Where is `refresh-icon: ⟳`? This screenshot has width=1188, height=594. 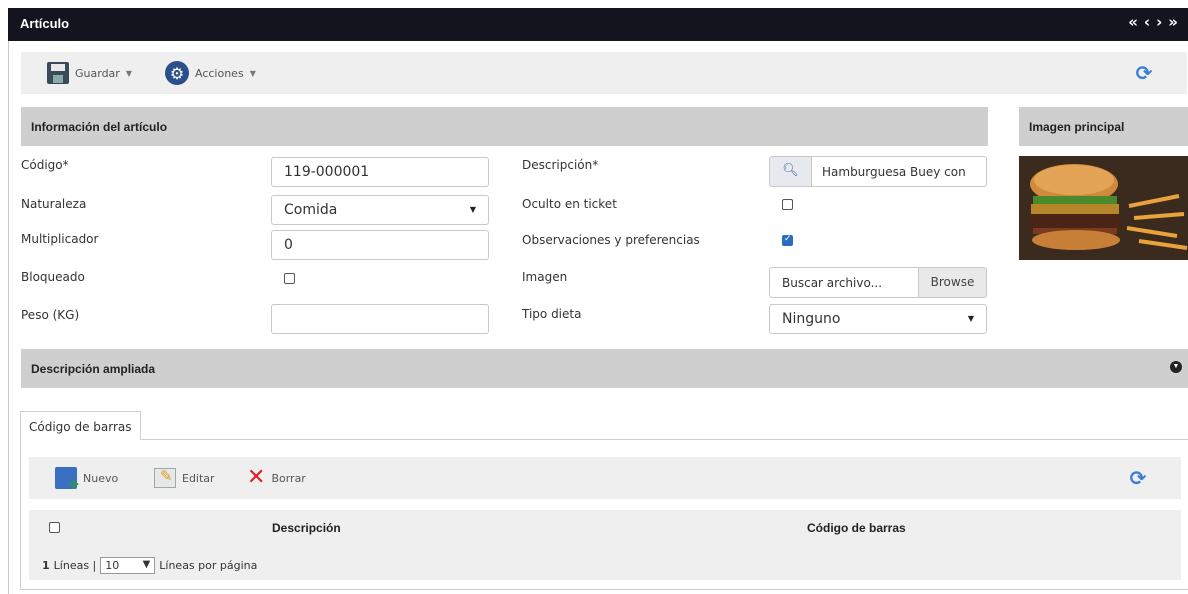
refresh-icon: ⟳ is located at coordinates (1144, 73).